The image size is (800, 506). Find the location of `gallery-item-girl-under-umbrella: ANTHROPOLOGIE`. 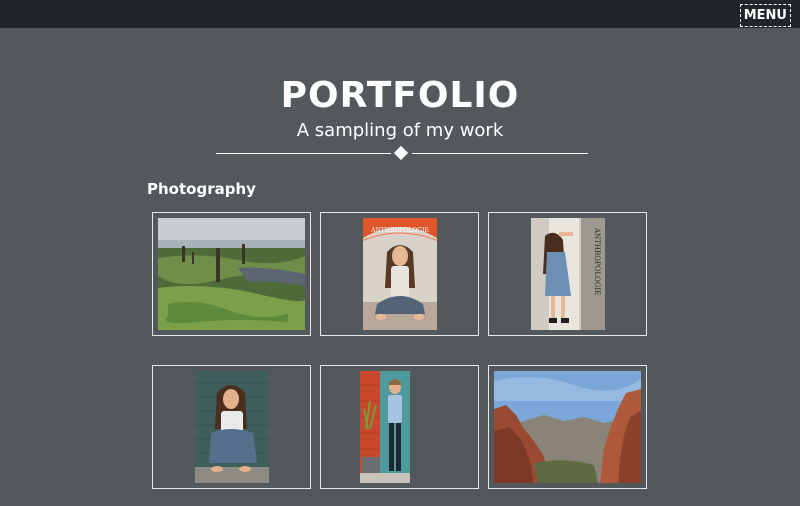

gallery-item-girl-under-umbrella: ANTHROPOLOGIE is located at coordinates (399, 274).